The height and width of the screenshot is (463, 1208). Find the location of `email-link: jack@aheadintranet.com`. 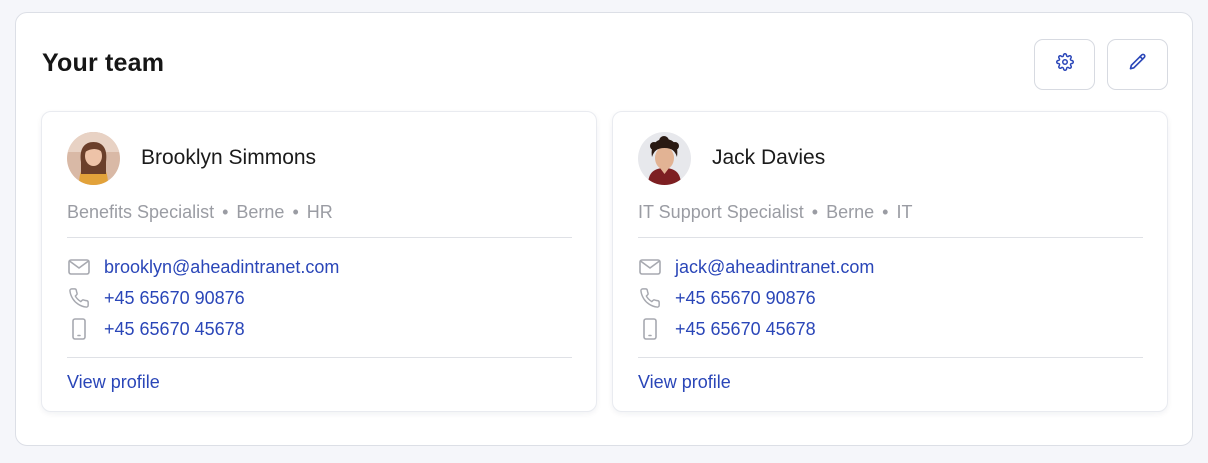

email-link: jack@aheadintranet.com is located at coordinates (774, 267).